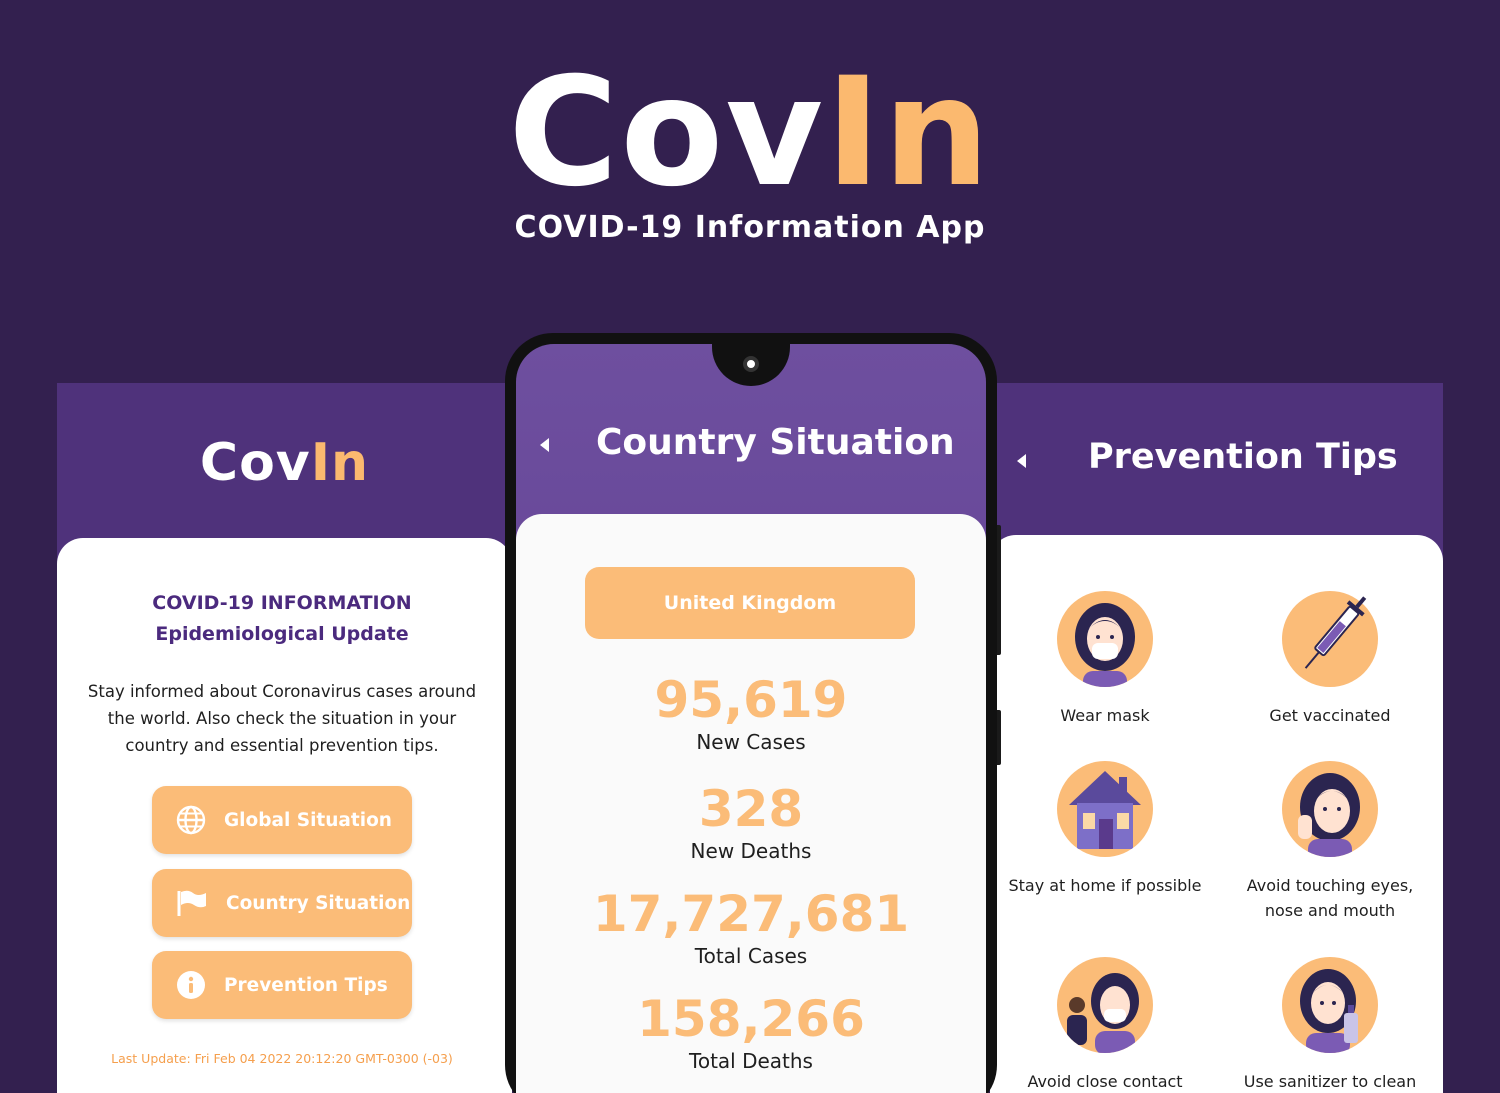 This screenshot has height=1093, width=1500. I want to click on tip-label: Use sanitizer to clean, so click(1330, 1081).